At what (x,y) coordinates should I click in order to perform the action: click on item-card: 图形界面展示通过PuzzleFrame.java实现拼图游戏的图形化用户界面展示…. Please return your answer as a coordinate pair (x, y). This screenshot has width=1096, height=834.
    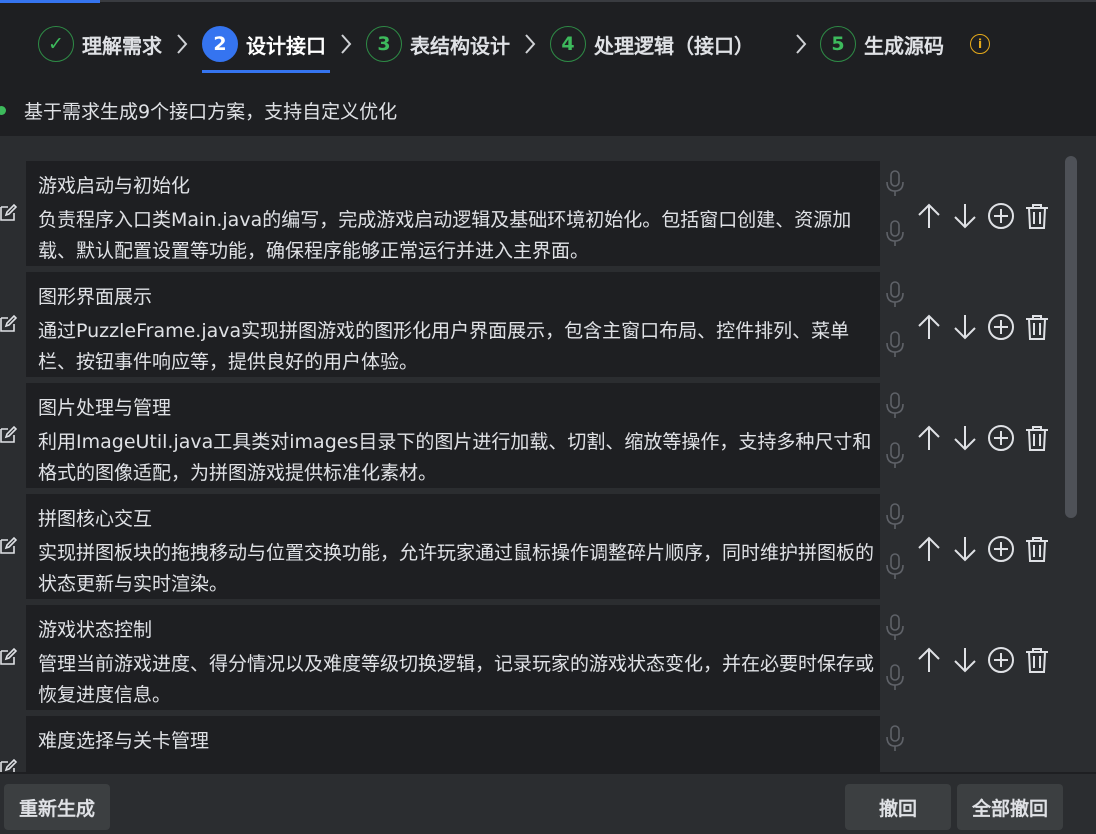
    Looking at the image, I should click on (453, 324).